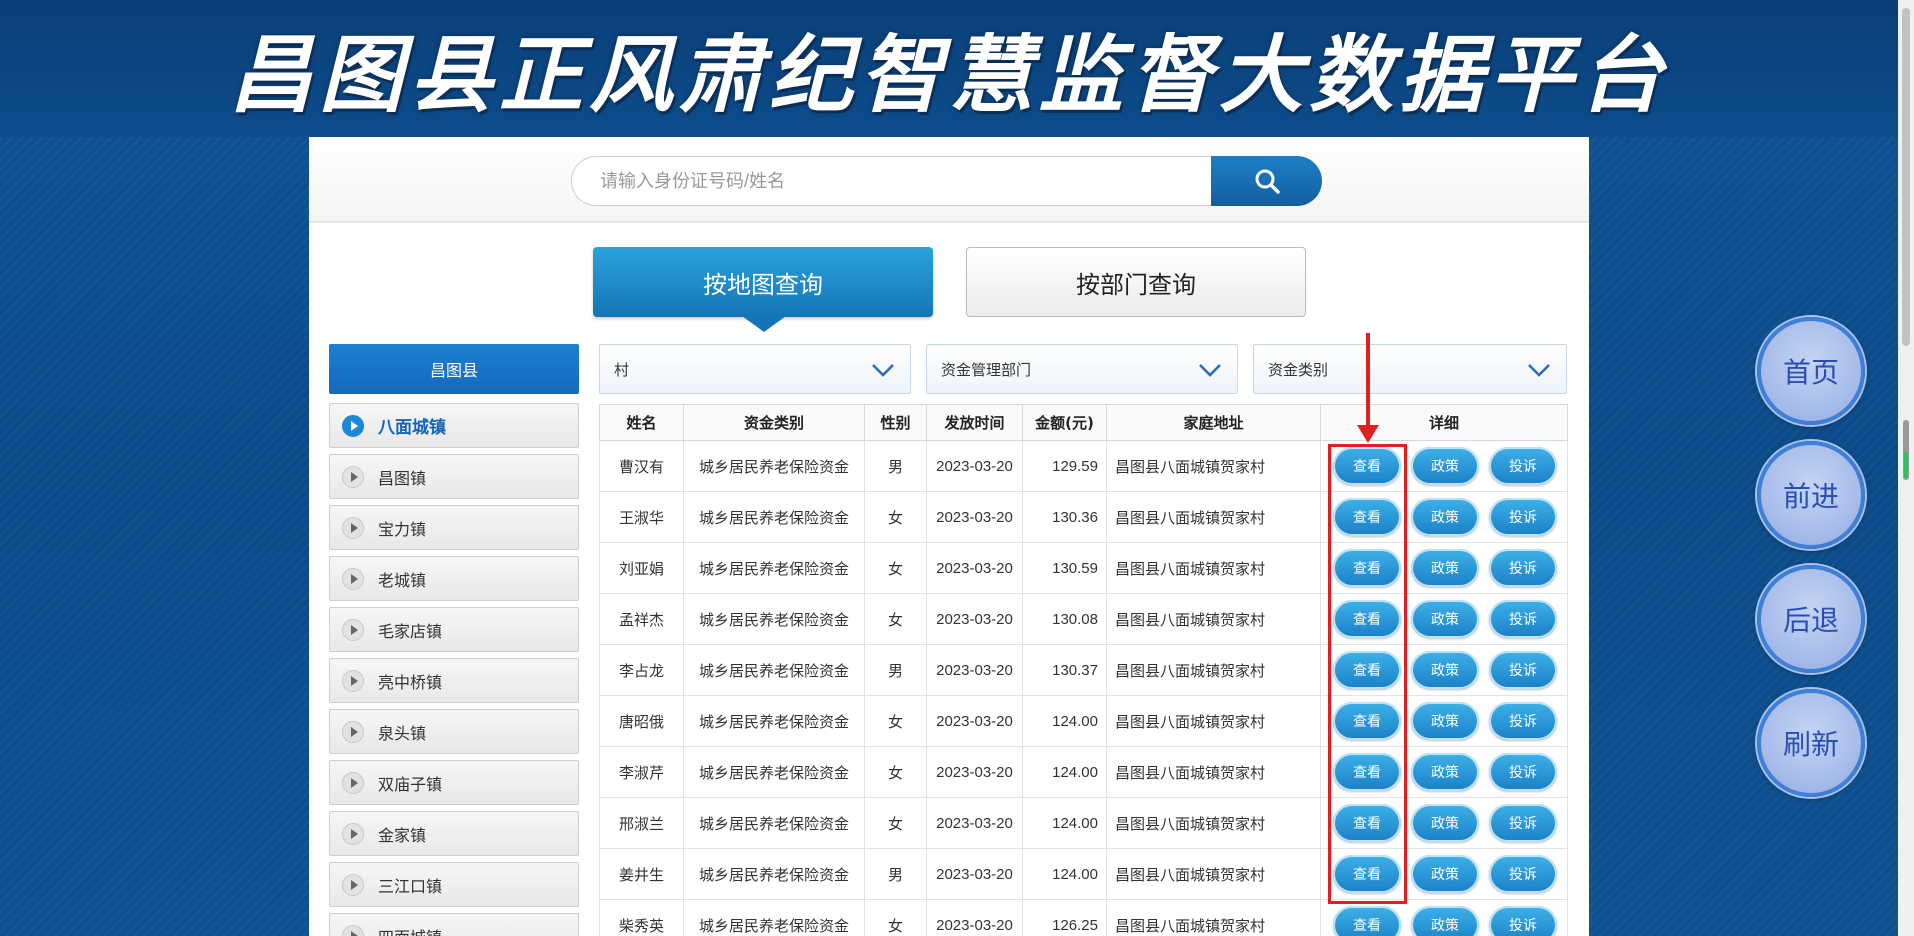 The width and height of the screenshot is (1914, 936). What do you see at coordinates (895, 422) in the screenshot?
I see `col-header-gender: 性别` at bounding box center [895, 422].